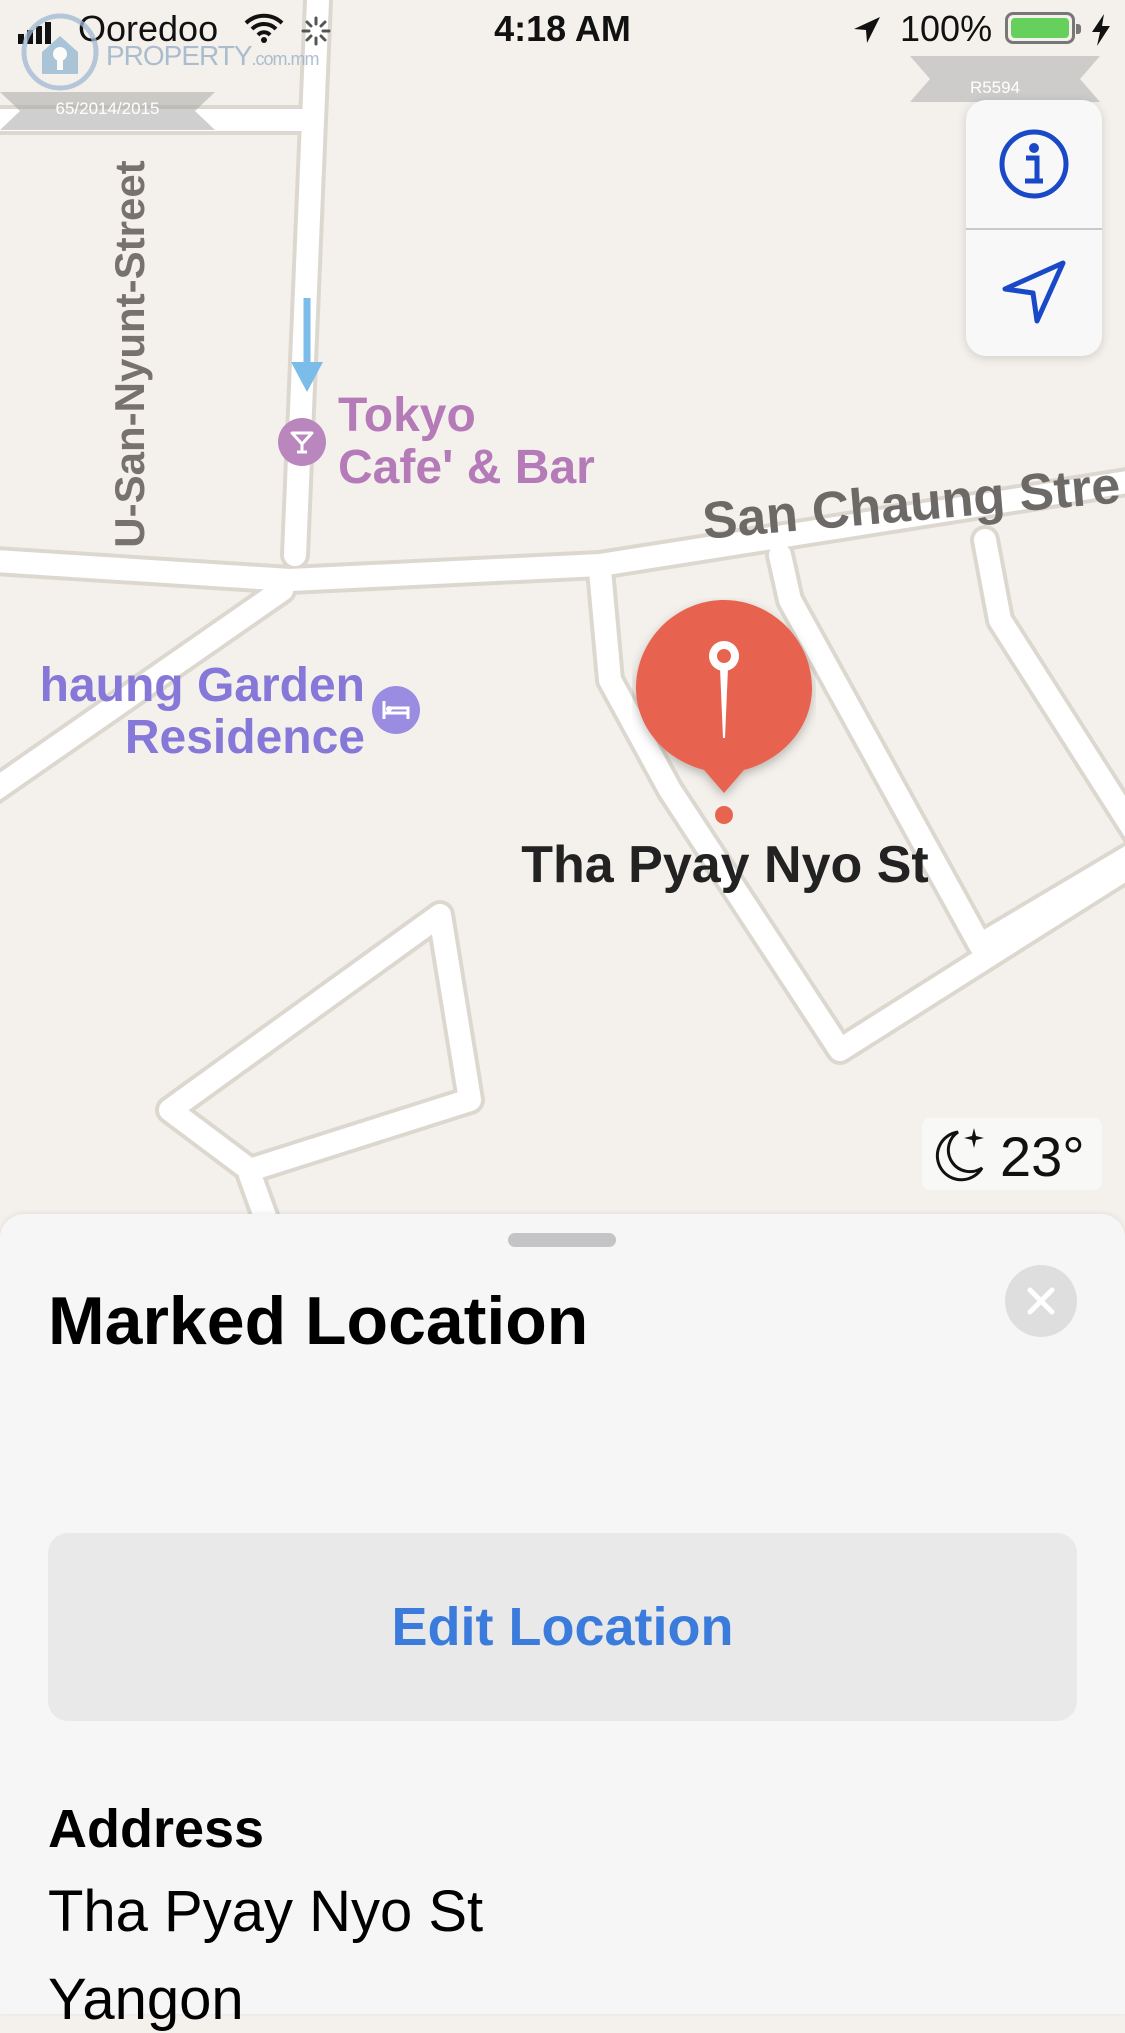 Image resolution: width=1125 pixels, height=2033 pixels. Describe the element at coordinates (285, 59) in the screenshot. I see `watermark-domain: .com.mm` at that location.